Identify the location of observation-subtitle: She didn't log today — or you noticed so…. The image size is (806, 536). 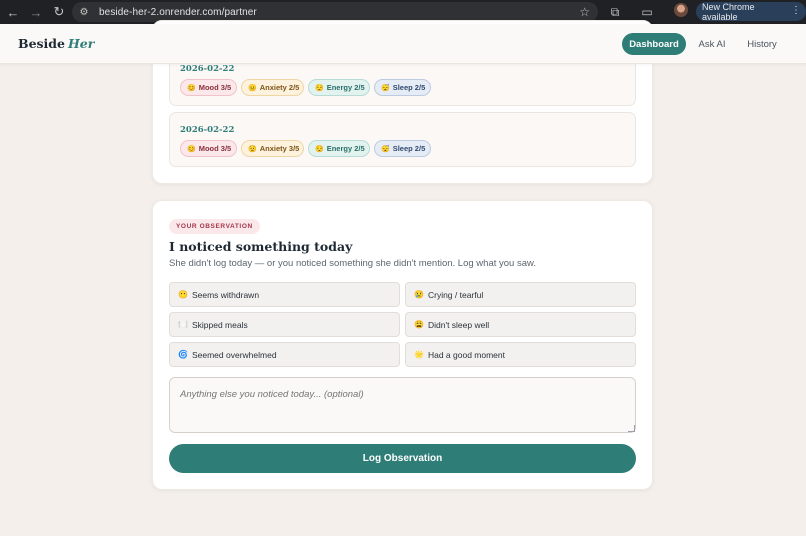
(352, 263).